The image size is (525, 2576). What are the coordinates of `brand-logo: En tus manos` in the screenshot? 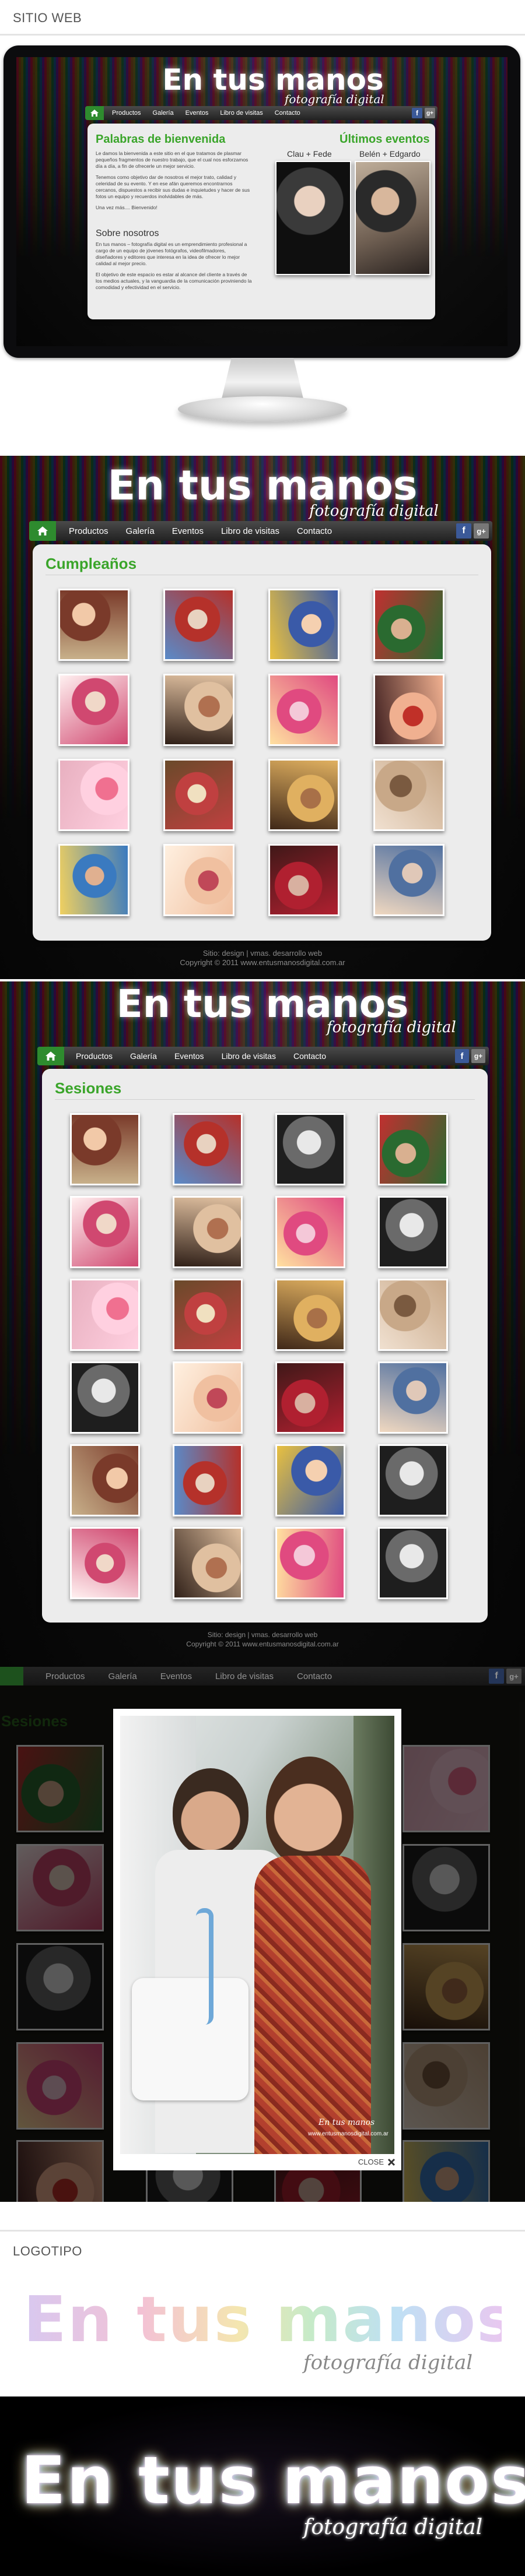 It's located at (262, 486).